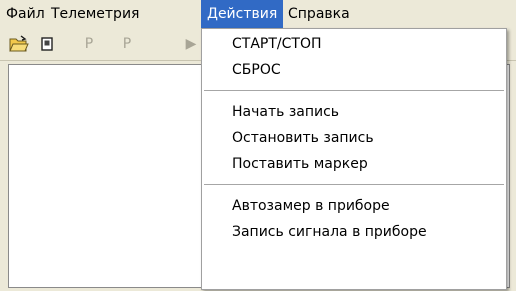  What do you see at coordinates (354, 138) in the screenshot?
I see `menu-item-stop-recording: Остановить запись` at bounding box center [354, 138].